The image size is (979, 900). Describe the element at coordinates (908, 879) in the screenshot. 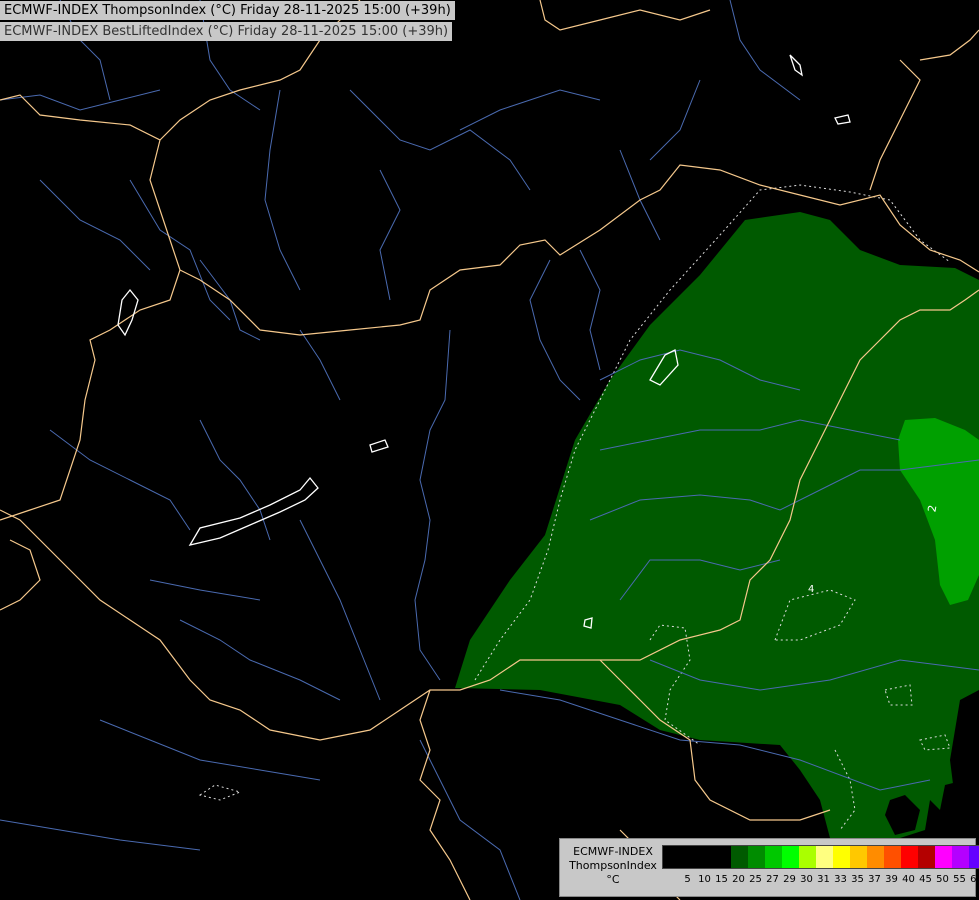

I see `legend-tick-label: 40` at that location.